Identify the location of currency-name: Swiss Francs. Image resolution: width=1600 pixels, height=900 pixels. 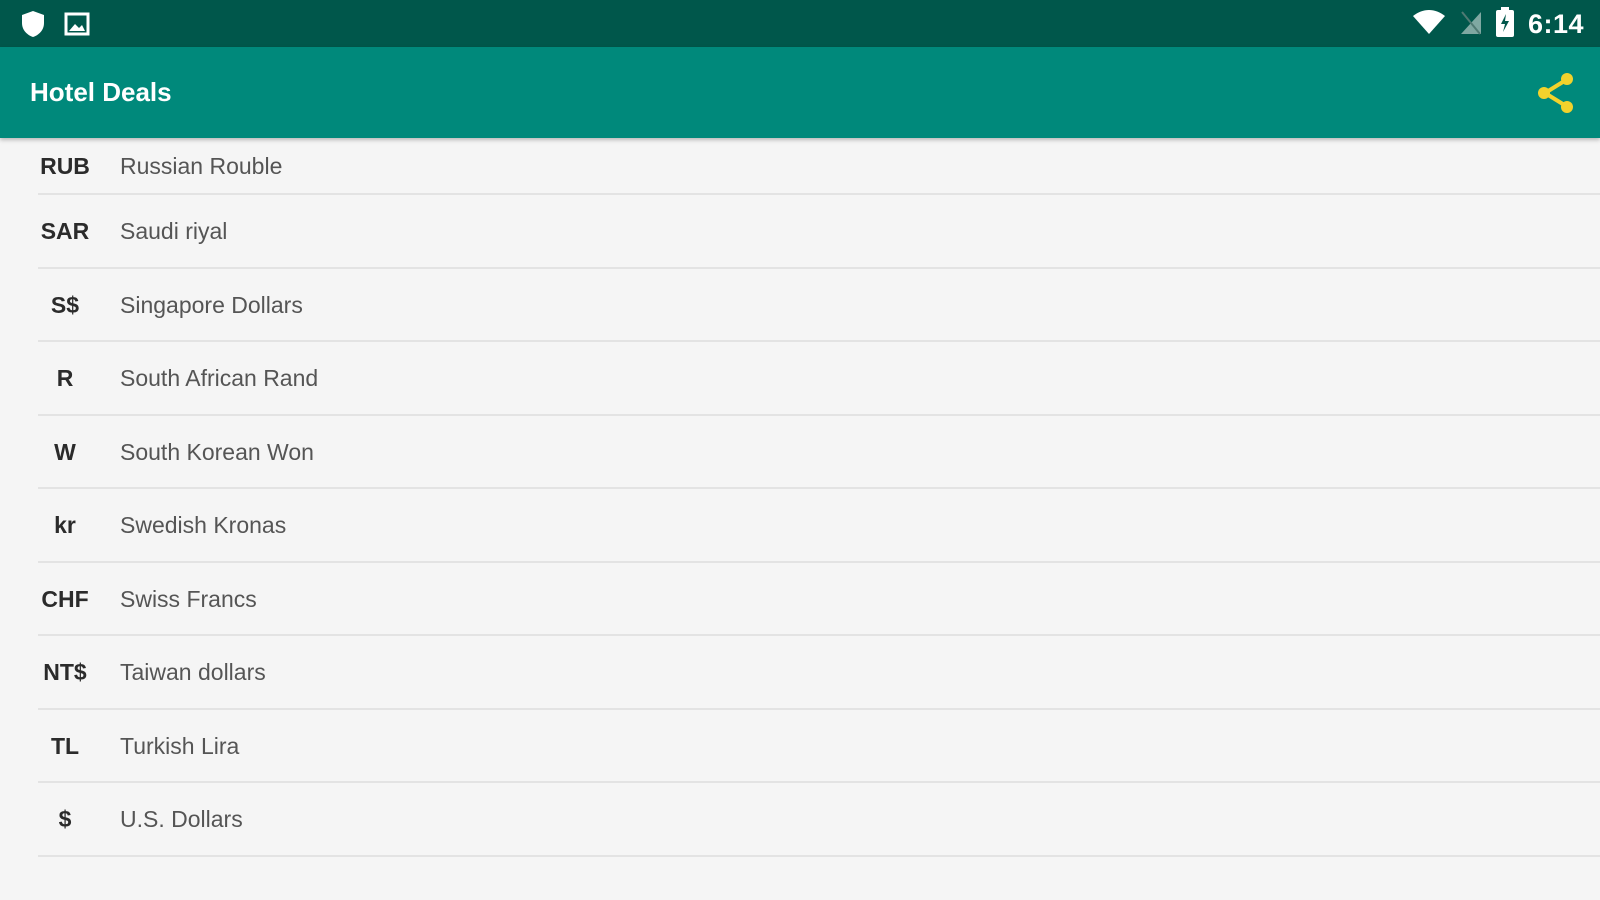
(188, 598).